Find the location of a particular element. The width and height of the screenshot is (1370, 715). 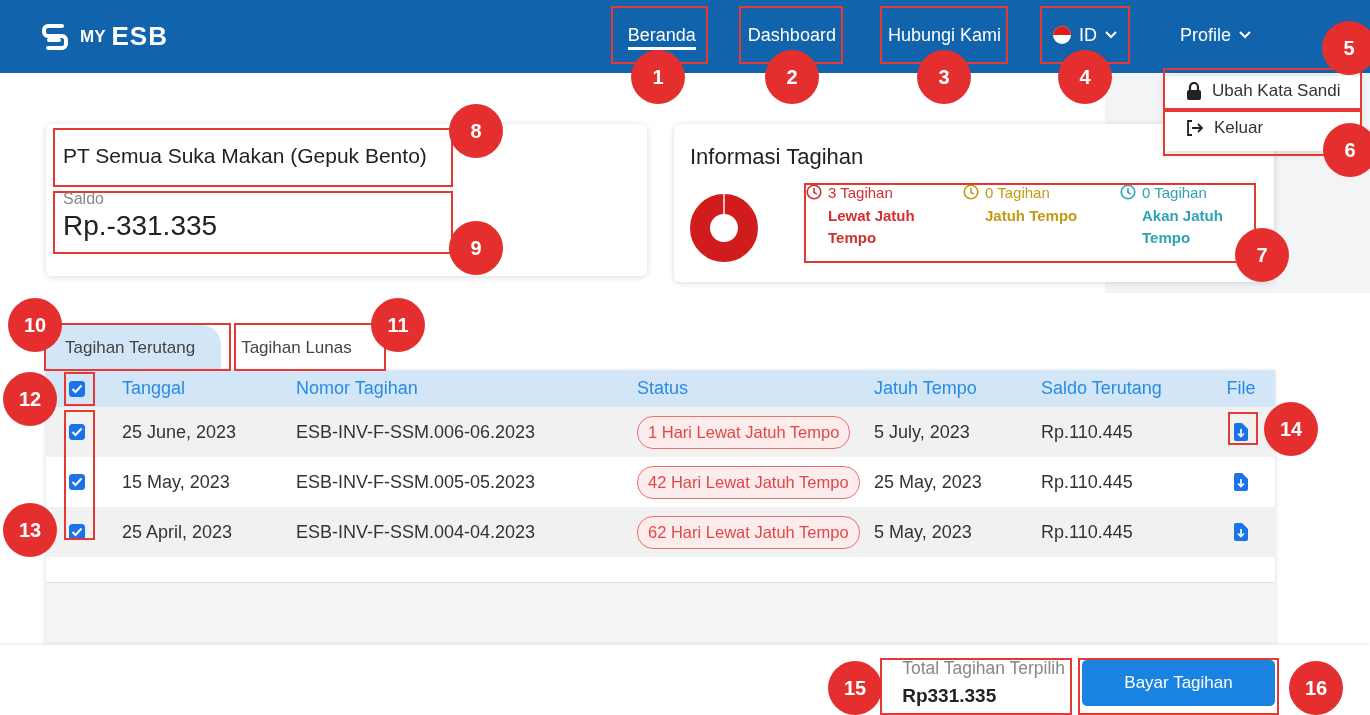

callout-number: 8 is located at coordinates (476, 131).